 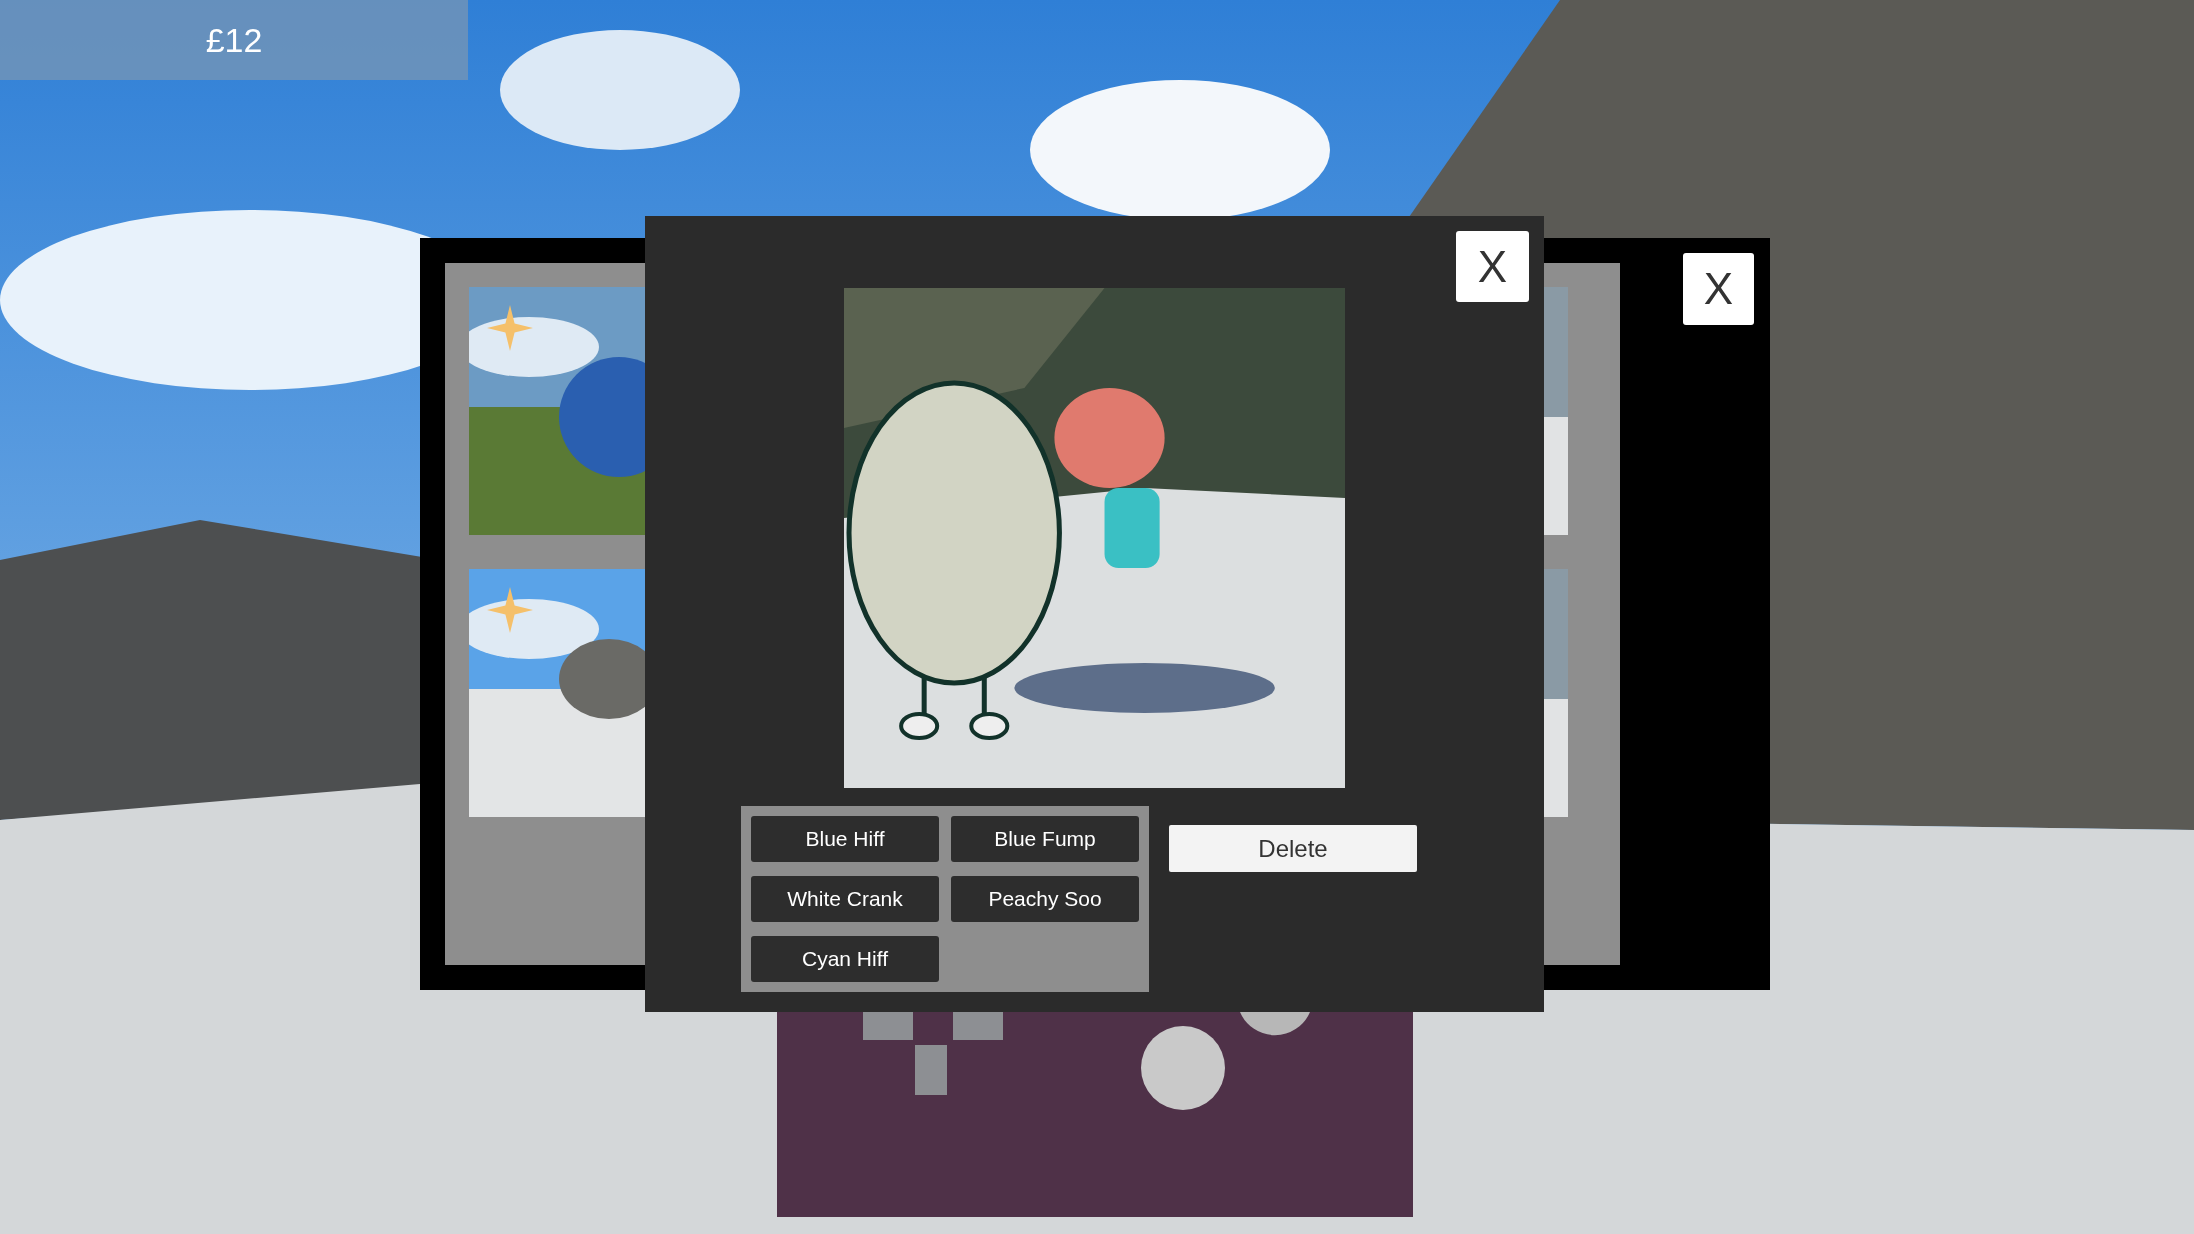 I want to click on tag-button: White Crank, so click(x=845, y=899).